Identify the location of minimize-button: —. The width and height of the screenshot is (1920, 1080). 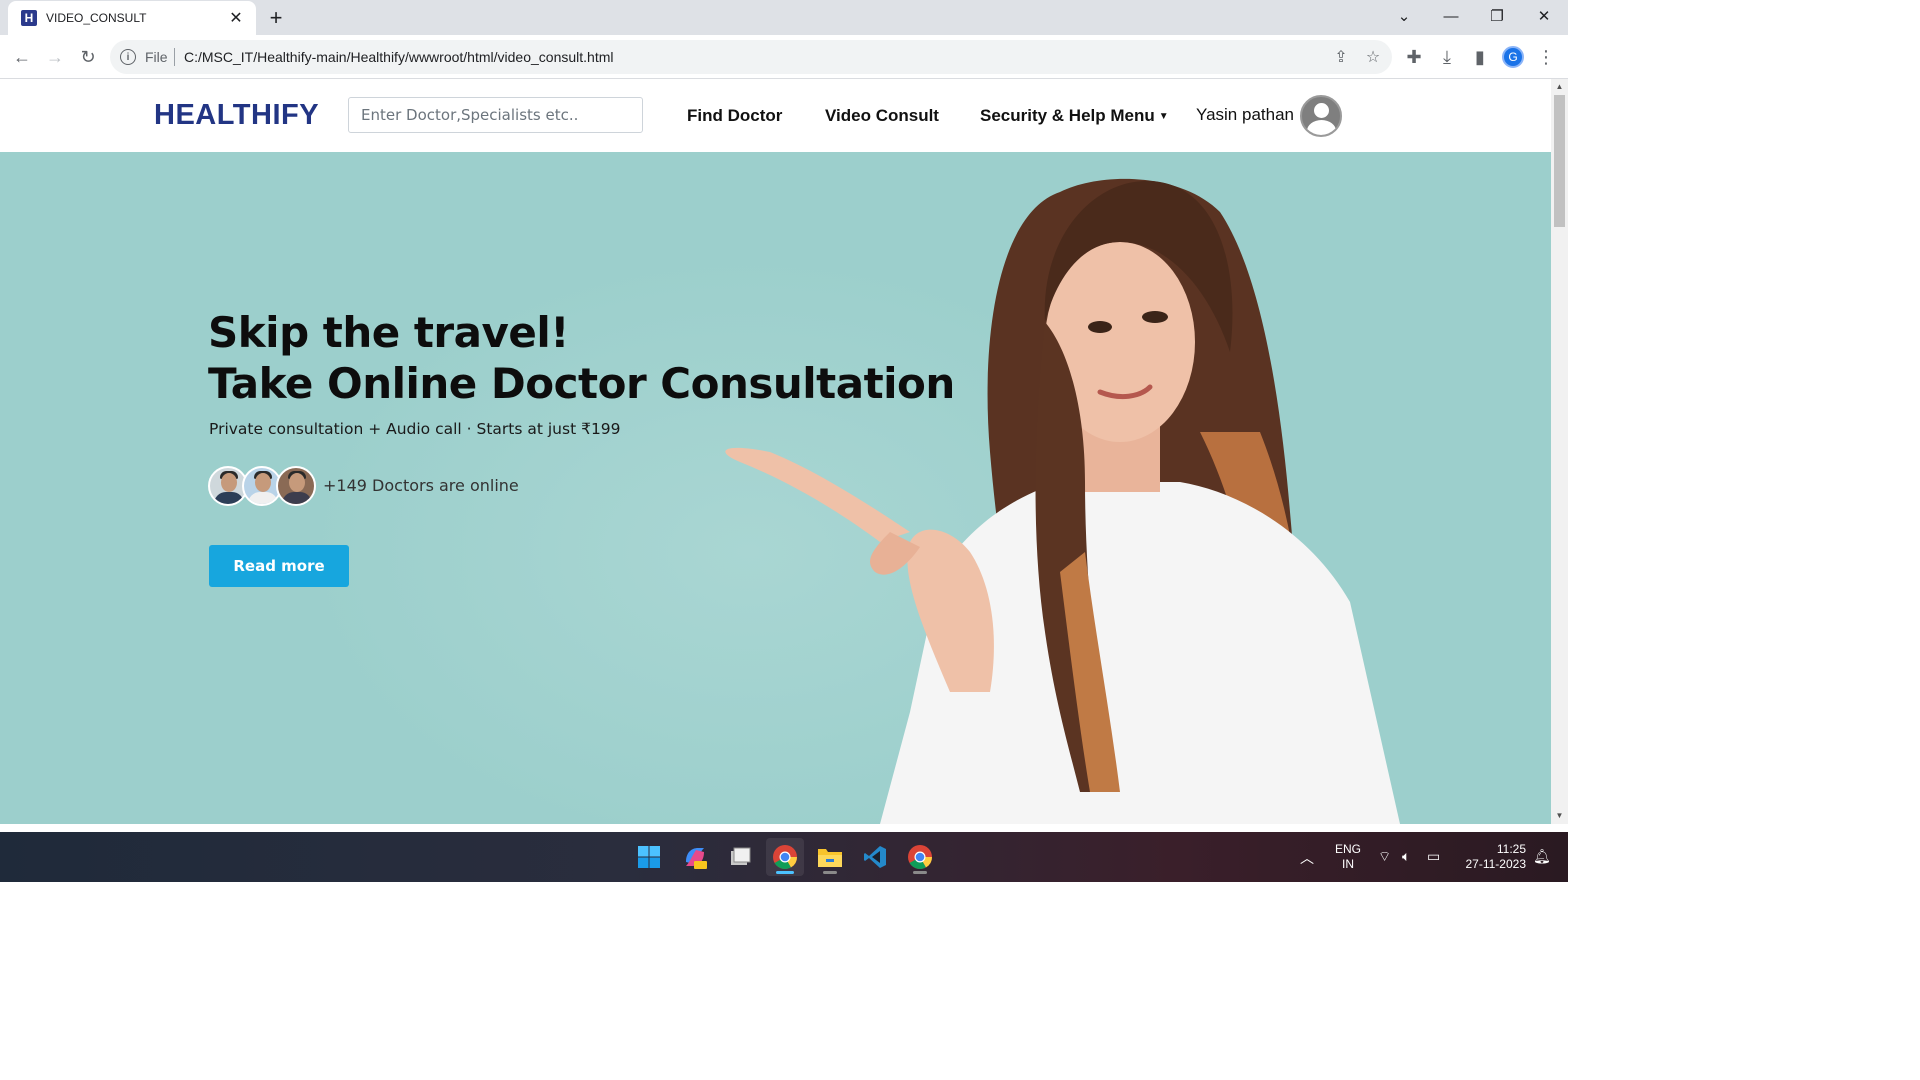
(1451, 16).